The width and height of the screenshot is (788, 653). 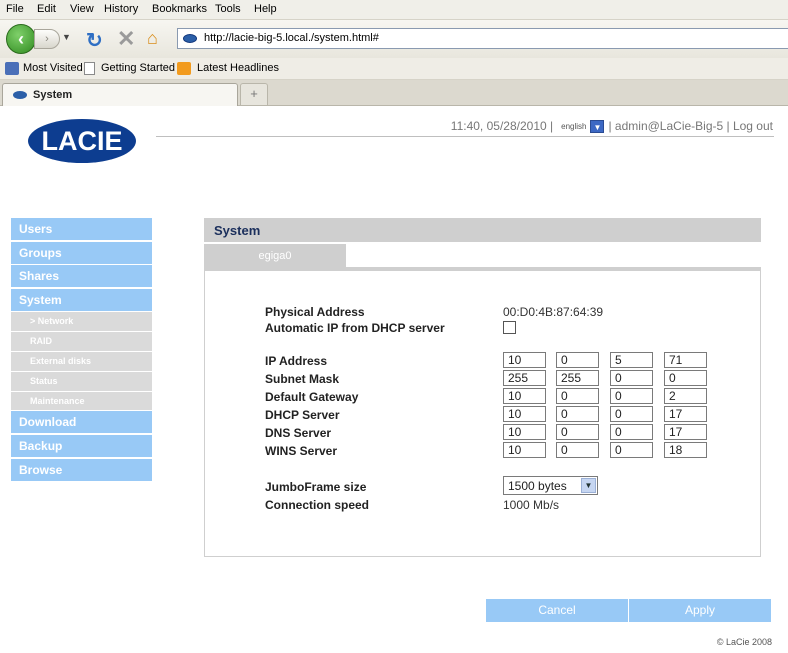 What do you see at coordinates (302, 415) in the screenshot?
I see `dhcp-server-label: DHCP Server` at bounding box center [302, 415].